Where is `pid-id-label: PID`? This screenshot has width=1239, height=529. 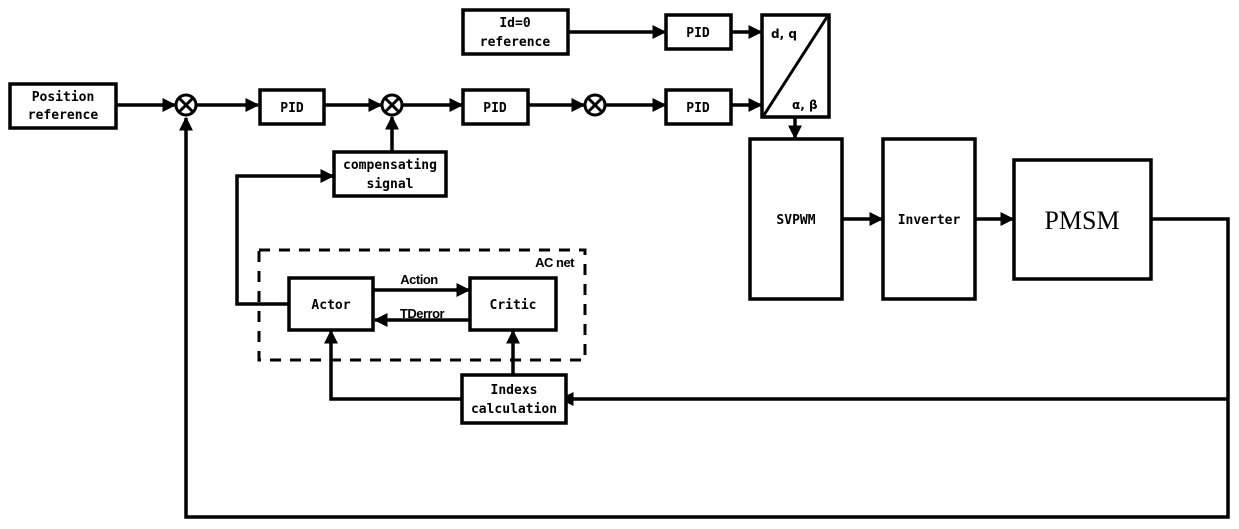 pid-id-label: PID is located at coordinates (698, 33).